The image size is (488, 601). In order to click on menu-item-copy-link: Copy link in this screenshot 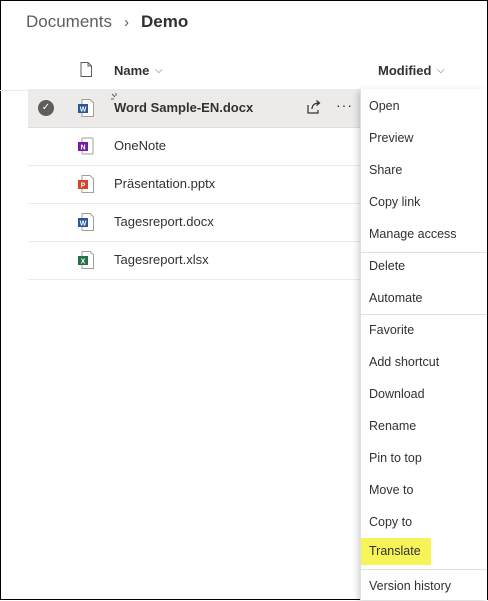, I will do `click(424, 202)`.